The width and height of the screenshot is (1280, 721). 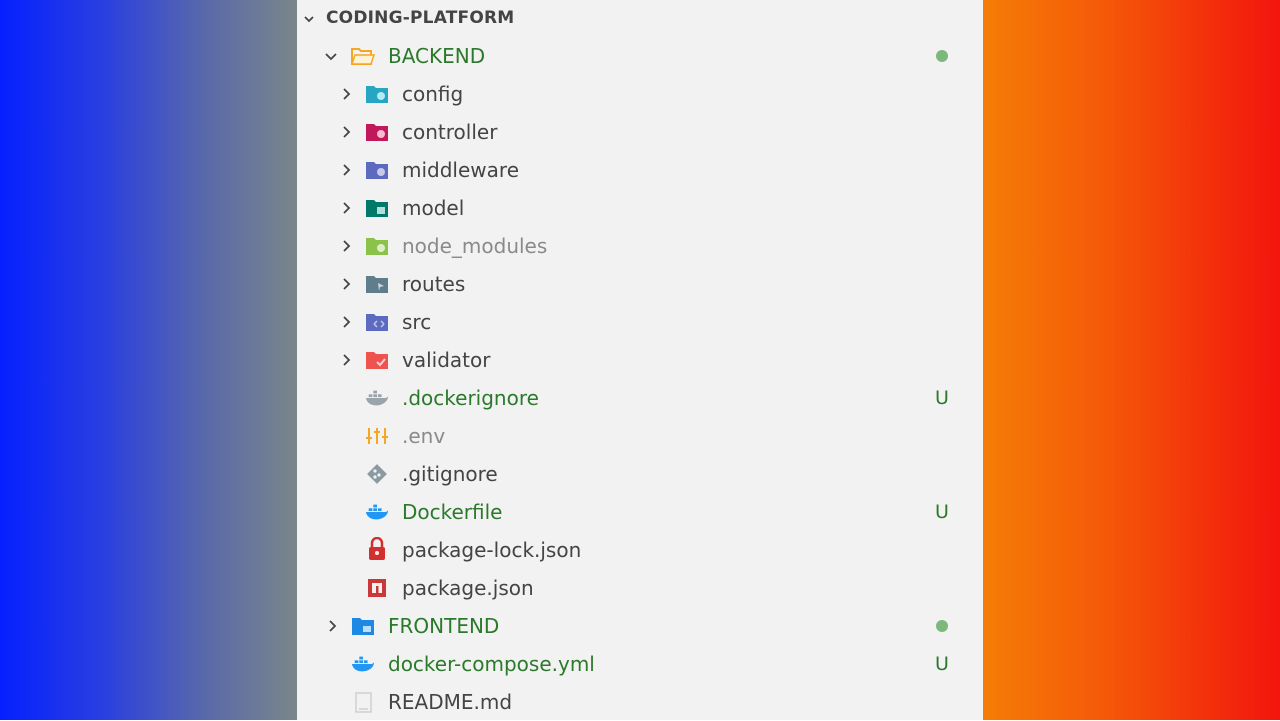 I want to click on folder-label: model, so click(x=433, y=208).